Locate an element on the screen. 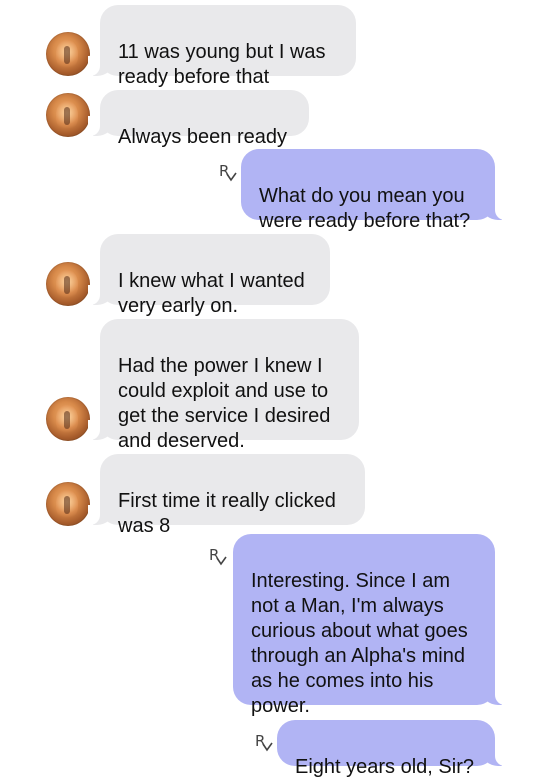 This screenshot has height=780, width=540. message-text: Eight years old, Sir? is located at coordinates (384, 767).